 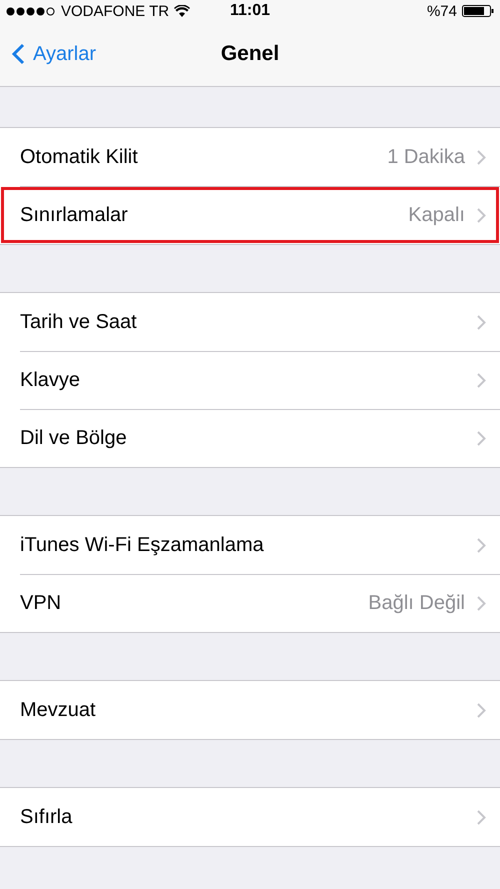 I want to click on row-label: VPN, so click(x=41, y=603).